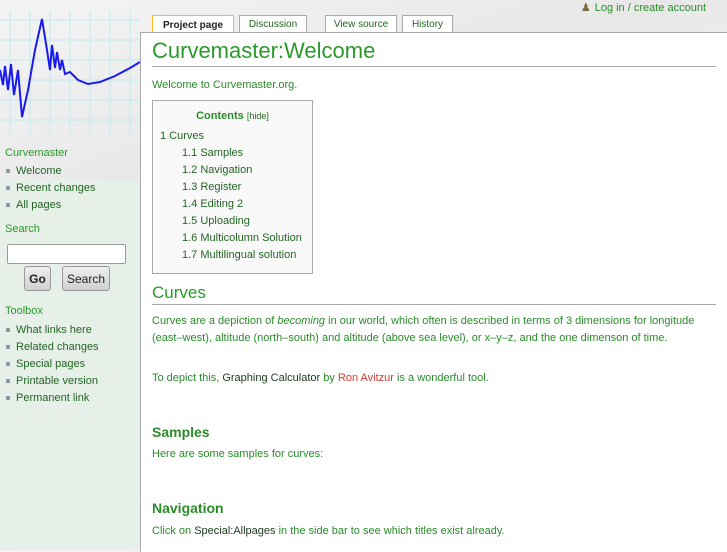 This screenshot has height=552, width=727. What do you see at coordinates (212, 153) in the screenshot?
I see `toc-item: 1.1 Samples` at bounding box center [212, 153].